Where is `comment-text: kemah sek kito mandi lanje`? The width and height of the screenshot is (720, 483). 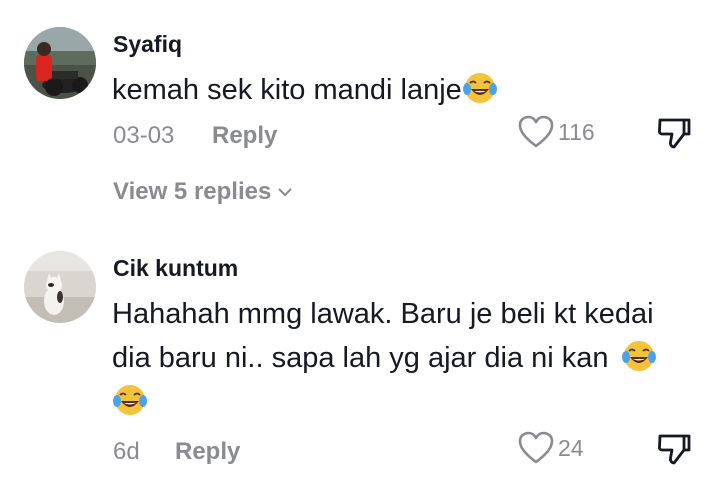
comment-text: kemah sek kito mandi lanje is located at coordinates (408, 90).